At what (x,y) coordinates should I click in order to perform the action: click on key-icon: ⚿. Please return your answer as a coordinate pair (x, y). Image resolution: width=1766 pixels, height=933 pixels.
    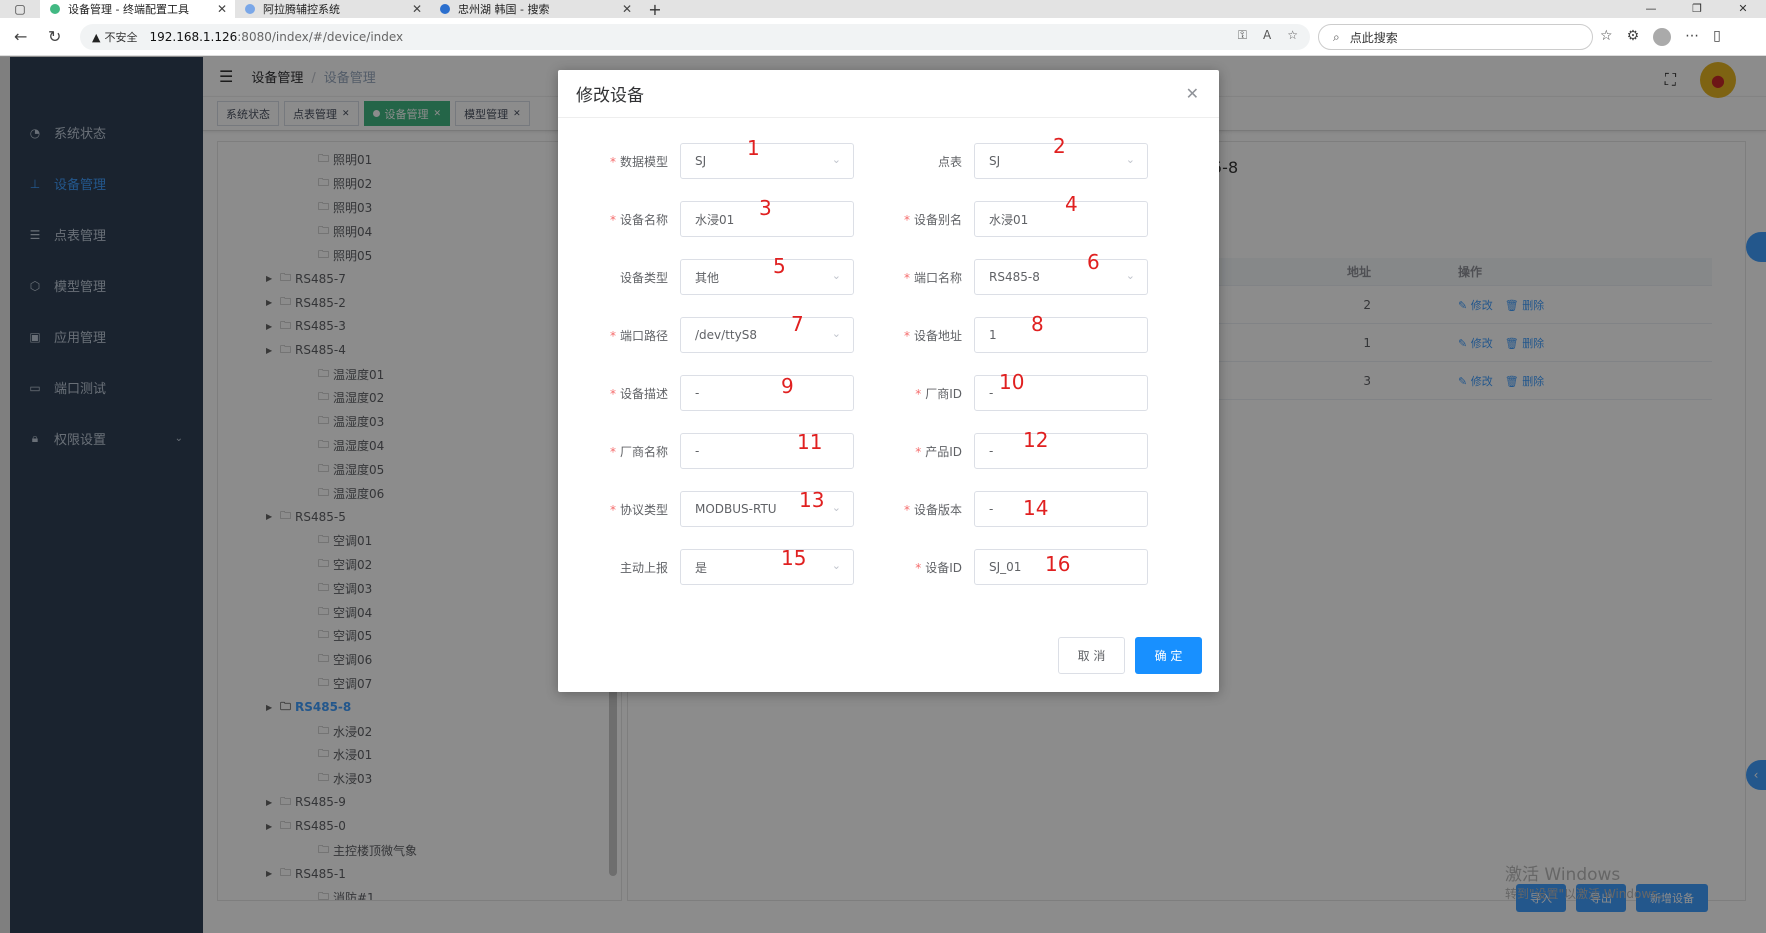
    Looking at the image, I should click on (1242, 35).